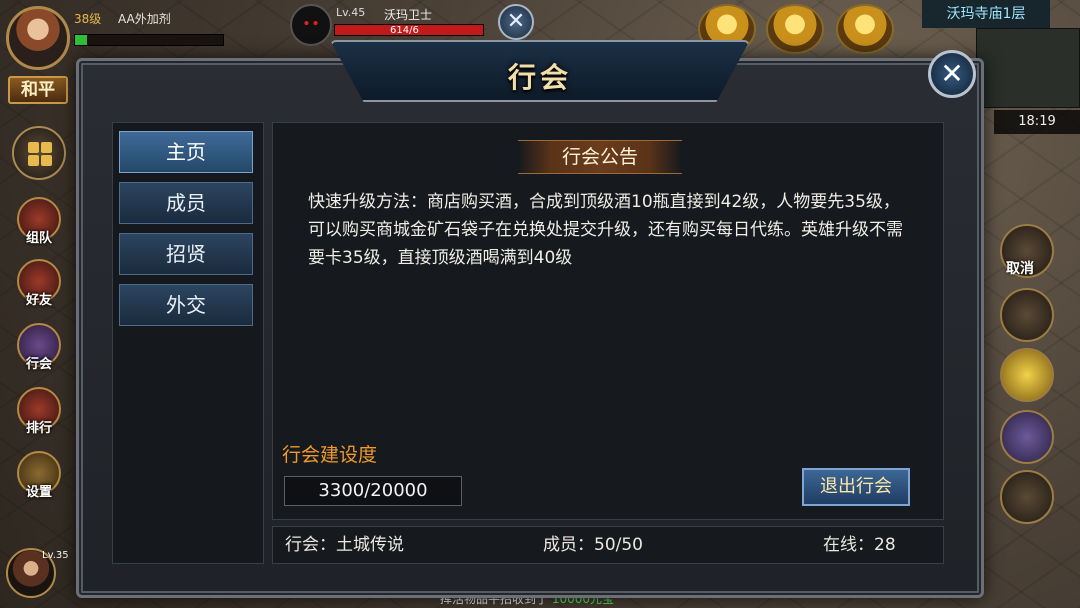 The width and height of the screenshot is (1080, 608). Describe the element at coordinates (186, 305) in the screenshot. I see `tab-diplomacy: 外交` at that location.